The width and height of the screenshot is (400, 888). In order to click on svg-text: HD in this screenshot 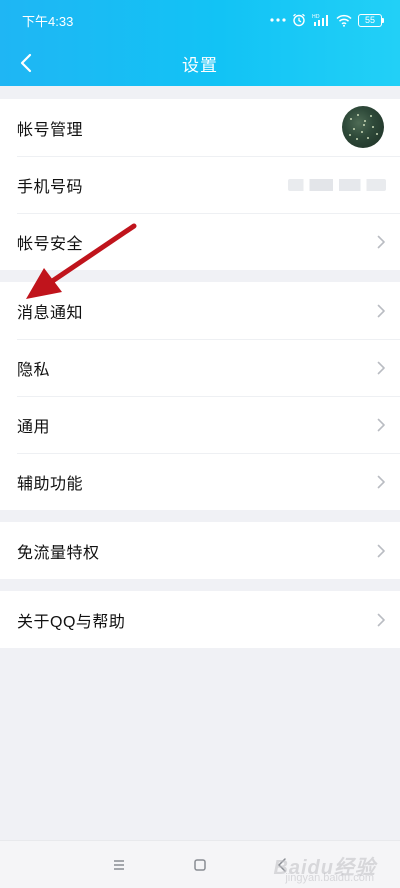, I will do `click(316, 17)`.